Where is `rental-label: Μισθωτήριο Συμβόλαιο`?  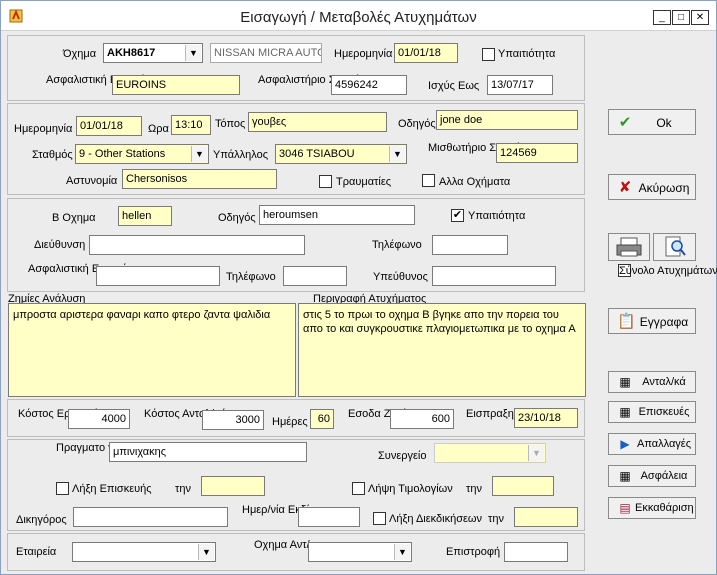 rental-label: Μισθωτήριο Συμβόλαιο is located at coordinates (484, 148).